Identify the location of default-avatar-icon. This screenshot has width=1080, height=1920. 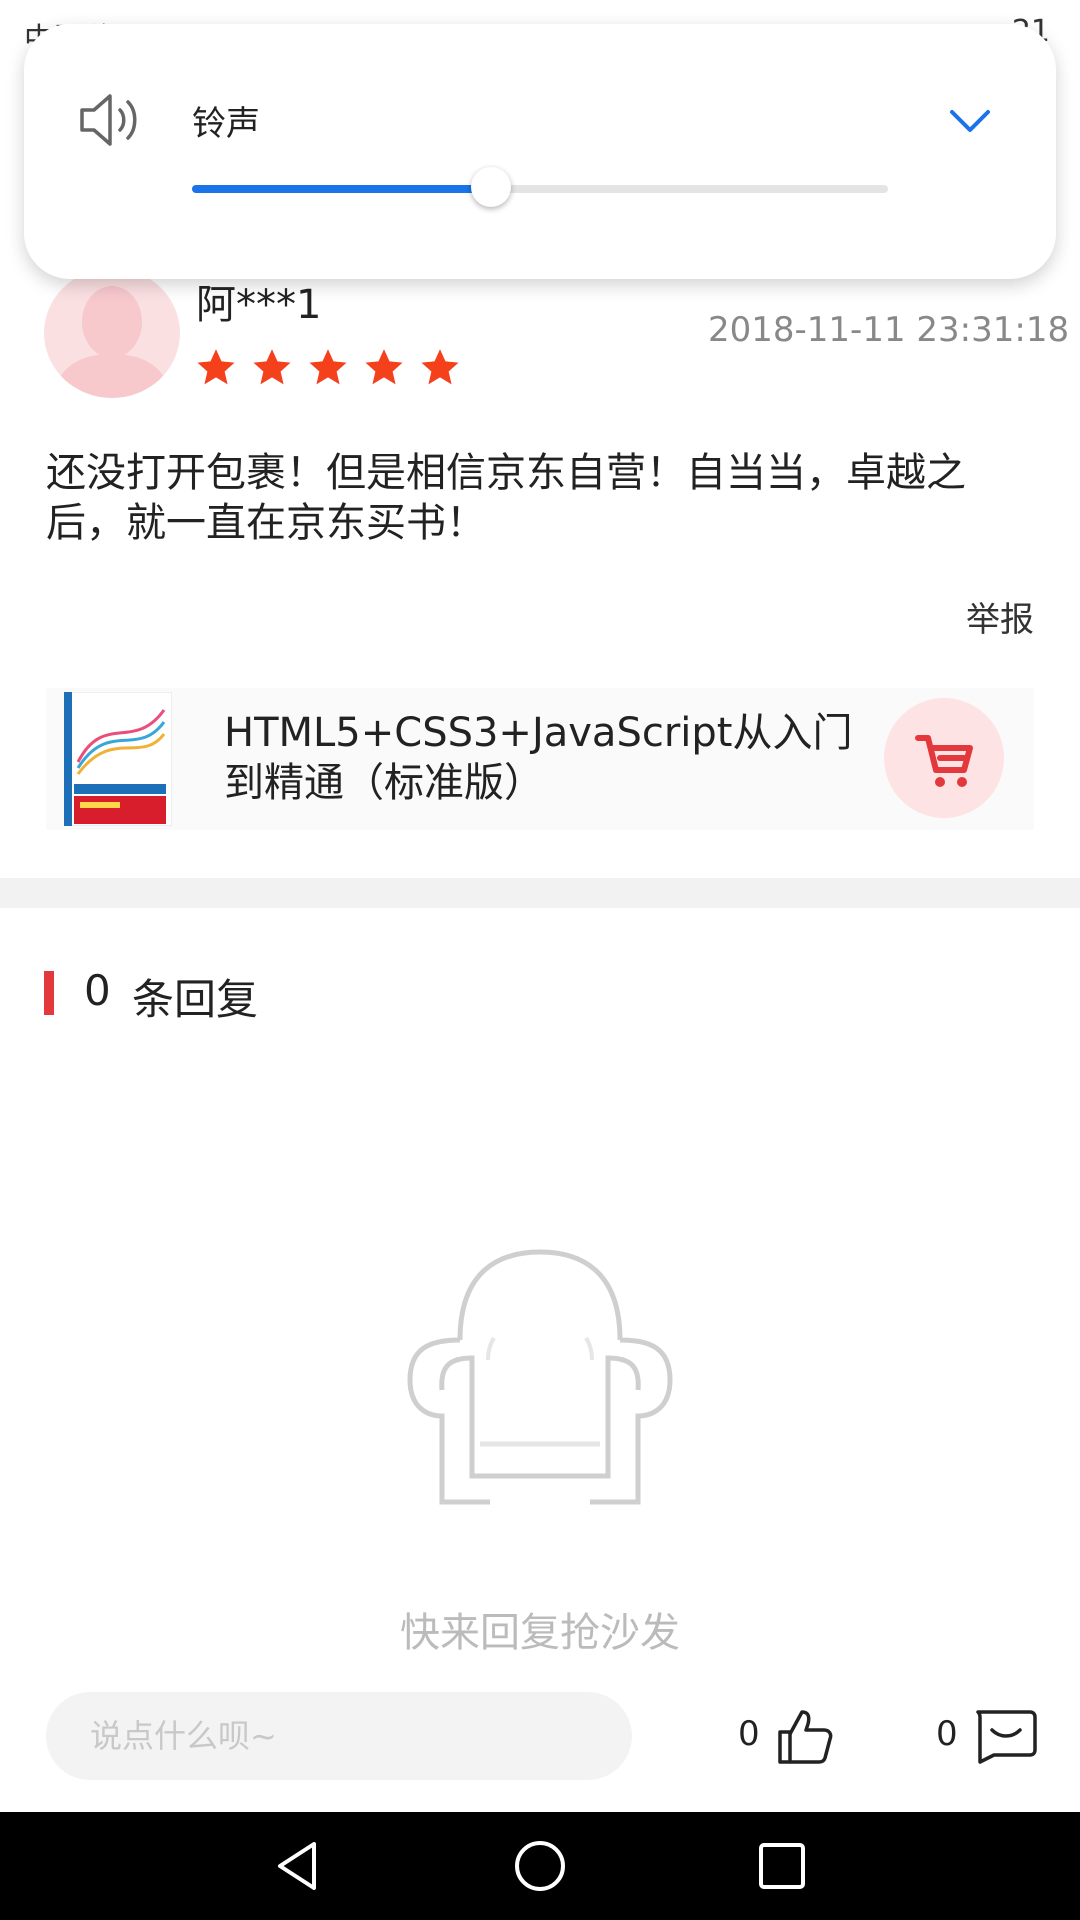
(112, 342).